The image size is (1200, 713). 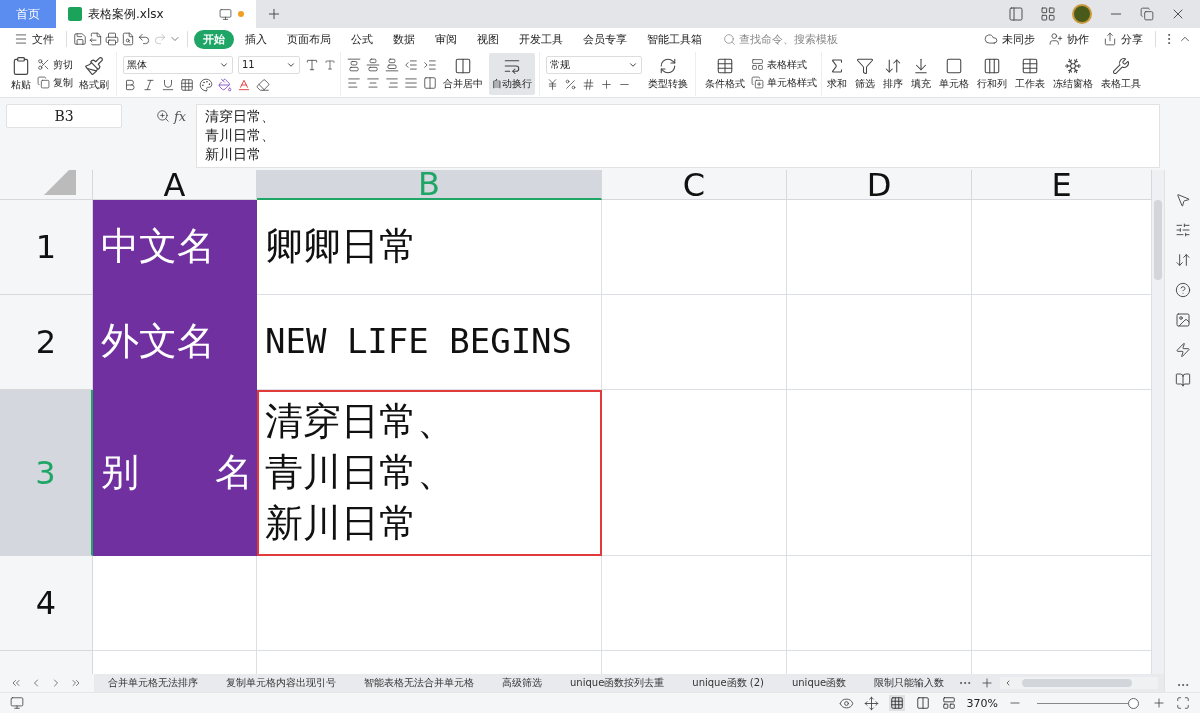 I want to click on sheet-tab: unique函数按列去重, so click(x=617, y=683).